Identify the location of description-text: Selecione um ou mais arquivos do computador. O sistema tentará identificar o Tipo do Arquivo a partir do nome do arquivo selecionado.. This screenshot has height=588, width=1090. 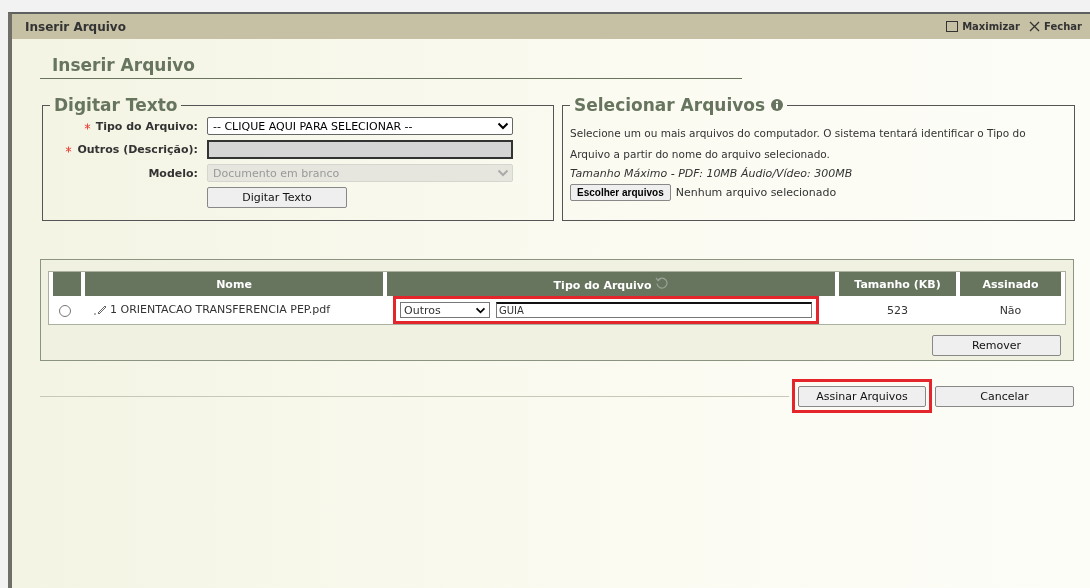
(798, 144).